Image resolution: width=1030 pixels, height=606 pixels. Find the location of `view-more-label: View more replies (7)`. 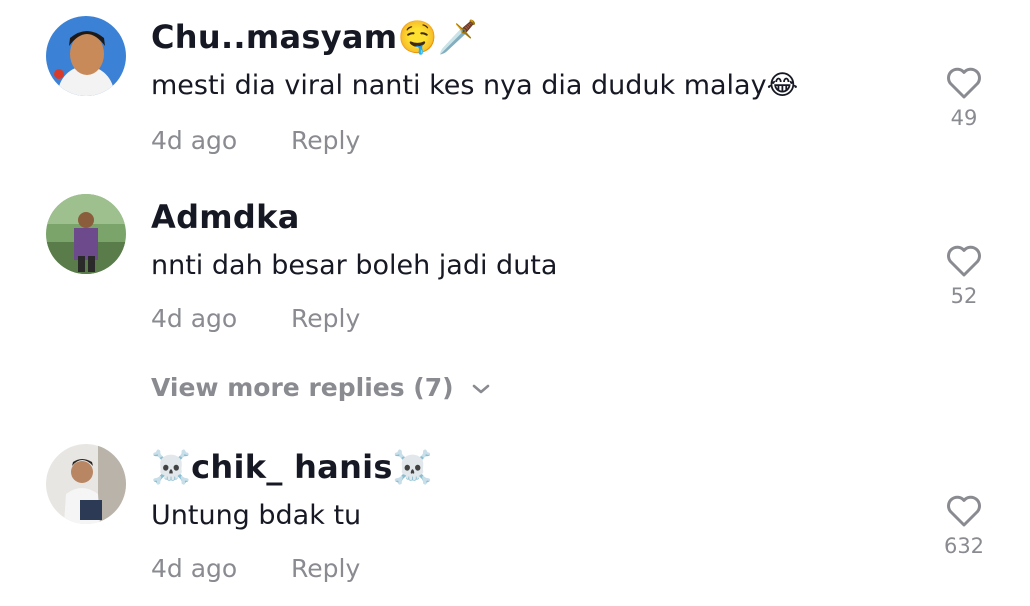

view-more-label: View more replies (7) is located at coordinates (302, 387).